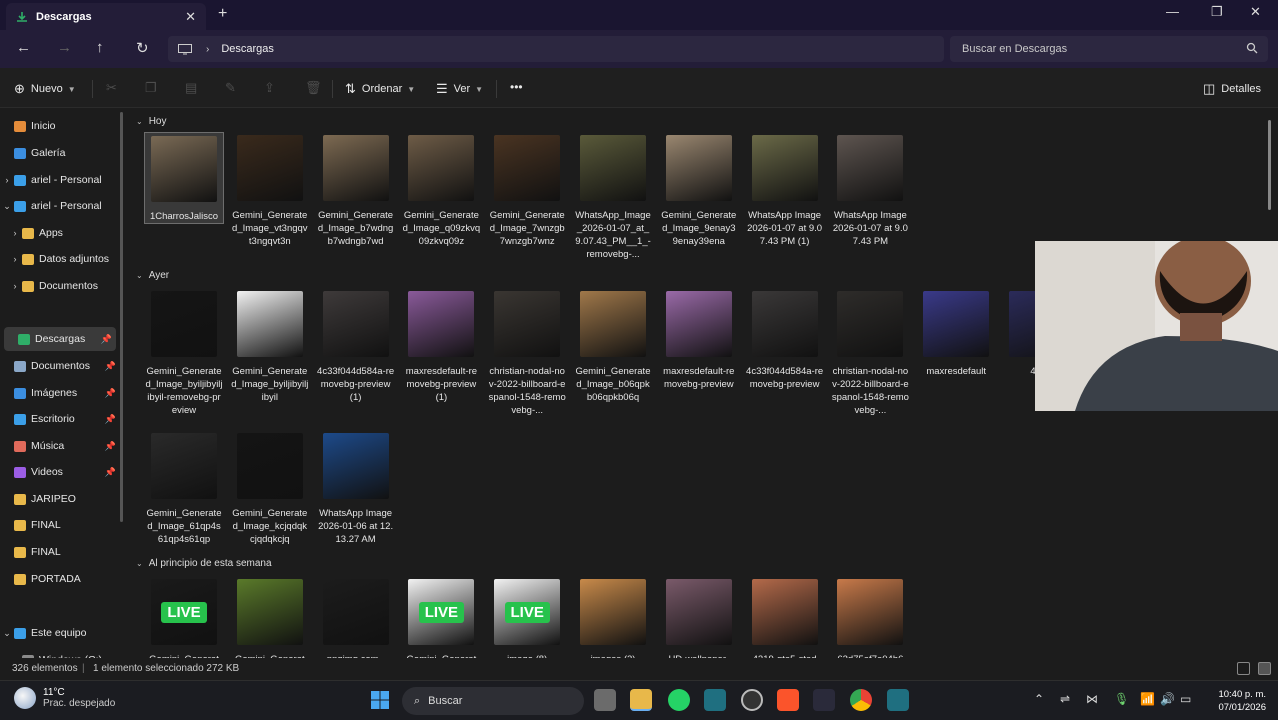 This screenshot has width=1278, height=720. I want to click on sidebar-item: › ariel - Personal, so click(60, 180).